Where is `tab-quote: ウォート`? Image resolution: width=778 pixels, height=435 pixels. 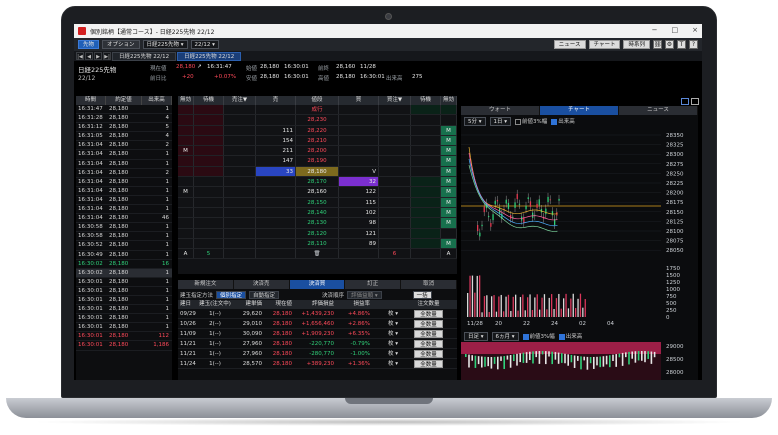
tab-quote: ウォート is located at coordinates (500, 110).